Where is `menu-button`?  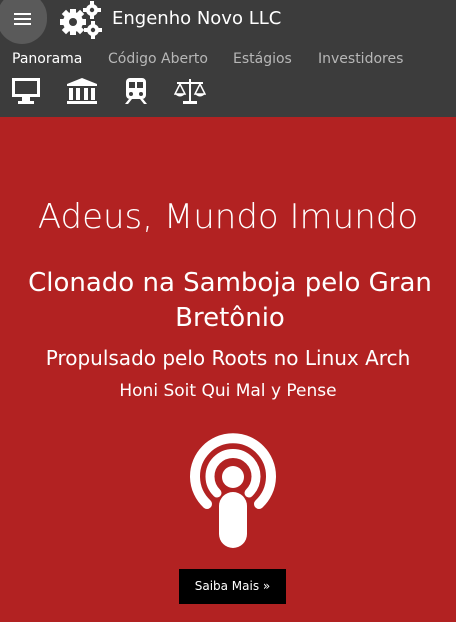
menu-button is located at coordinates (23, 22).